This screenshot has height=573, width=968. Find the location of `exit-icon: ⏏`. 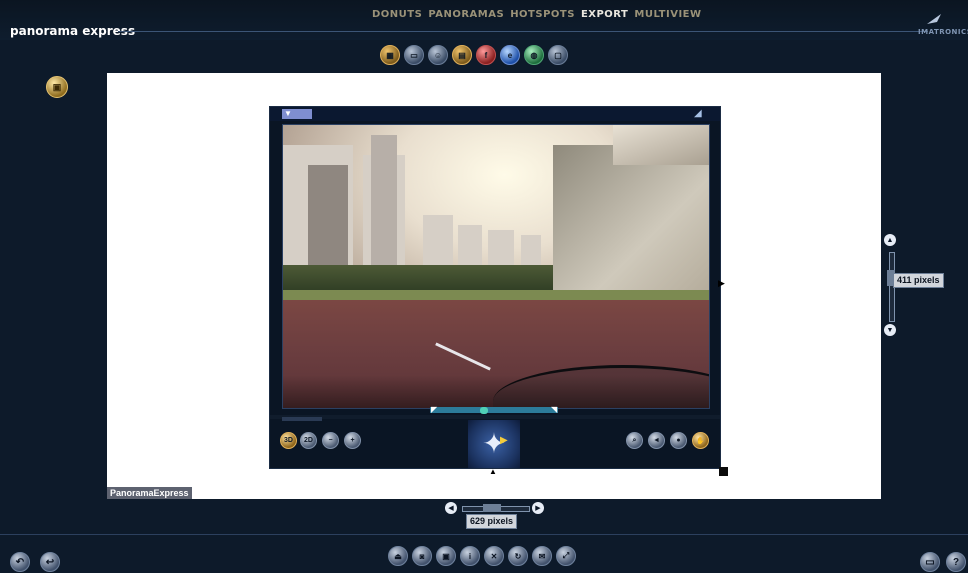

exit-icon: ⏏ is located at coordinates (398, 556).